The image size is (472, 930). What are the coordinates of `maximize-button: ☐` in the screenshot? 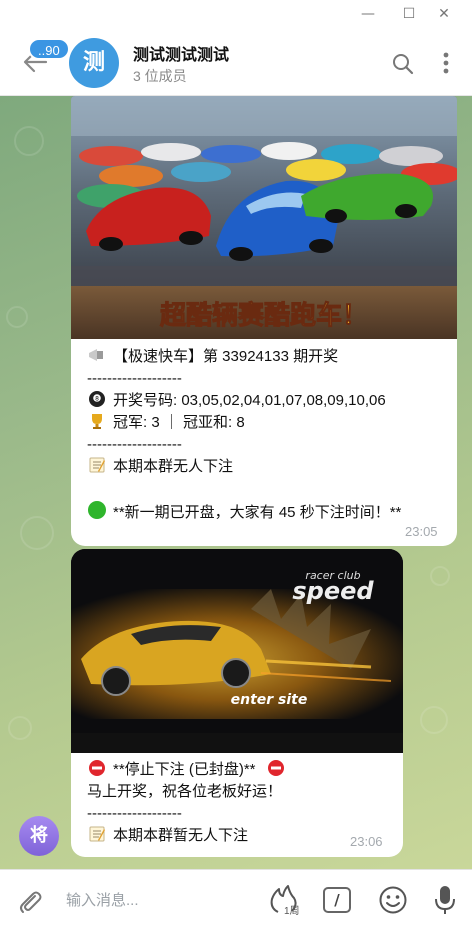 It's located at (409, 14).